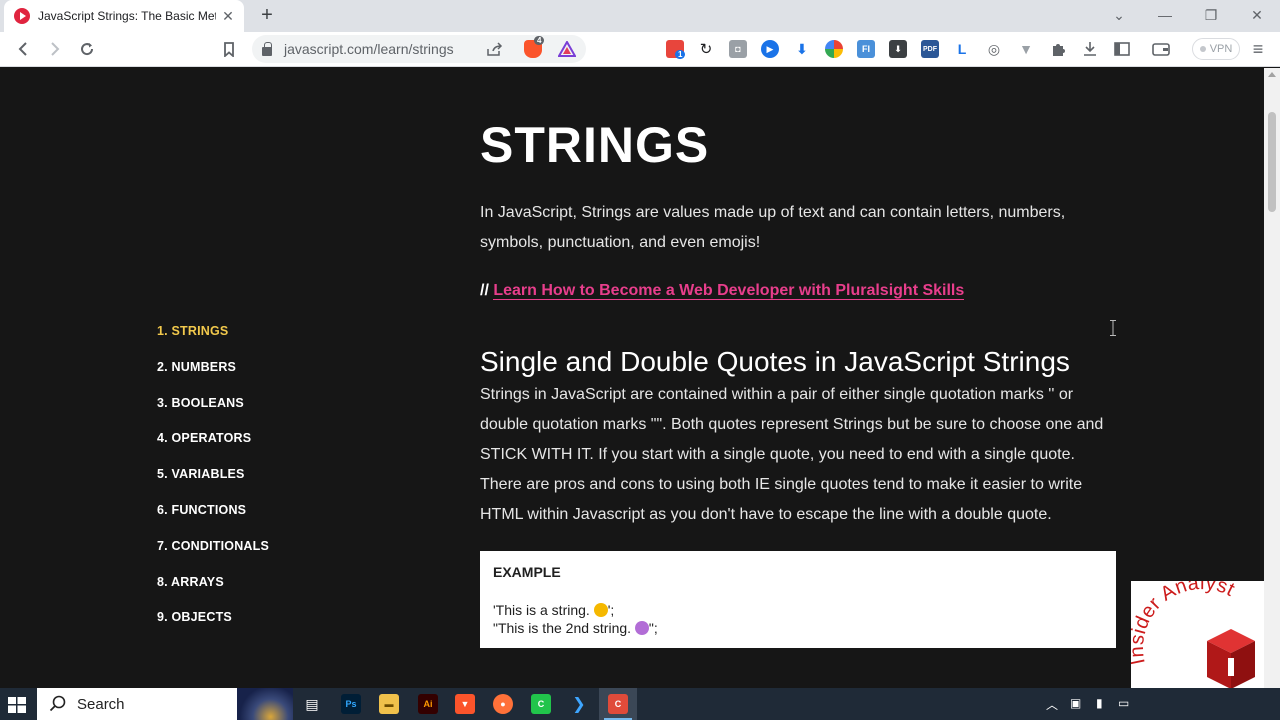 This screenshot has height=720, width=1280. I want to click on pdf-ext-icon: PDF, so click(930, 49).